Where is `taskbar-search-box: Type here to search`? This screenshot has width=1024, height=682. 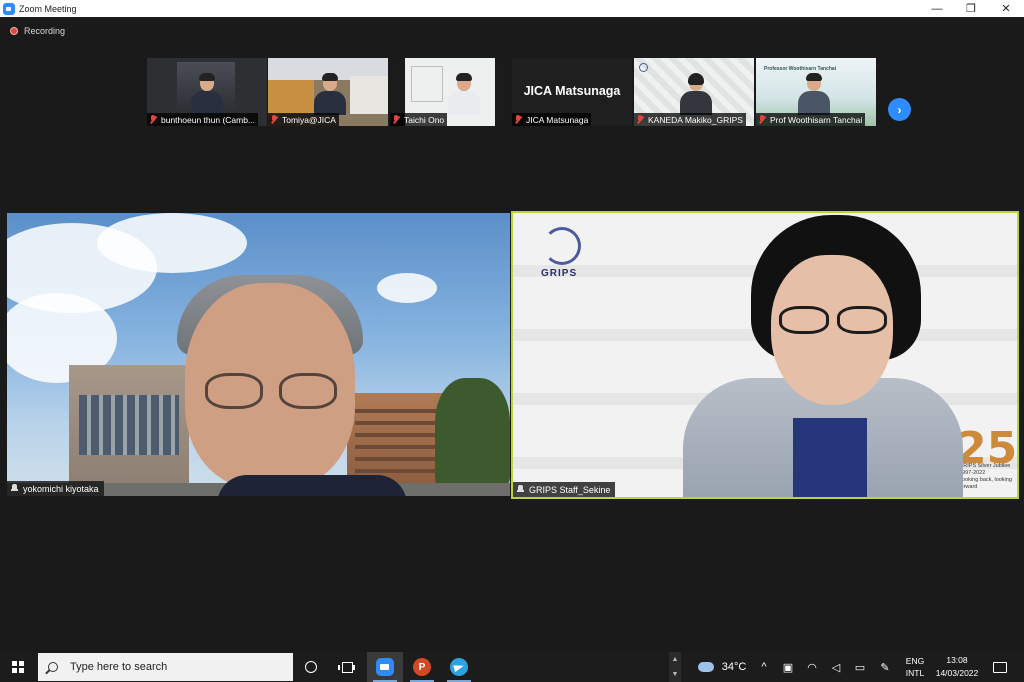 taskbar-search-box: Type here to search is located at coordinates (165, 667).